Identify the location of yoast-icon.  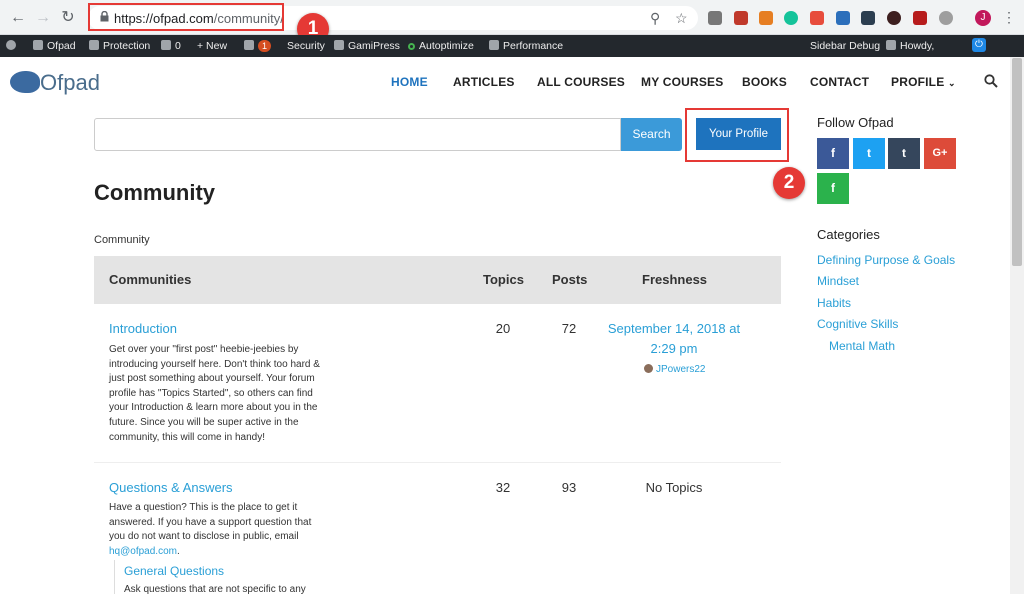
(249, 45).